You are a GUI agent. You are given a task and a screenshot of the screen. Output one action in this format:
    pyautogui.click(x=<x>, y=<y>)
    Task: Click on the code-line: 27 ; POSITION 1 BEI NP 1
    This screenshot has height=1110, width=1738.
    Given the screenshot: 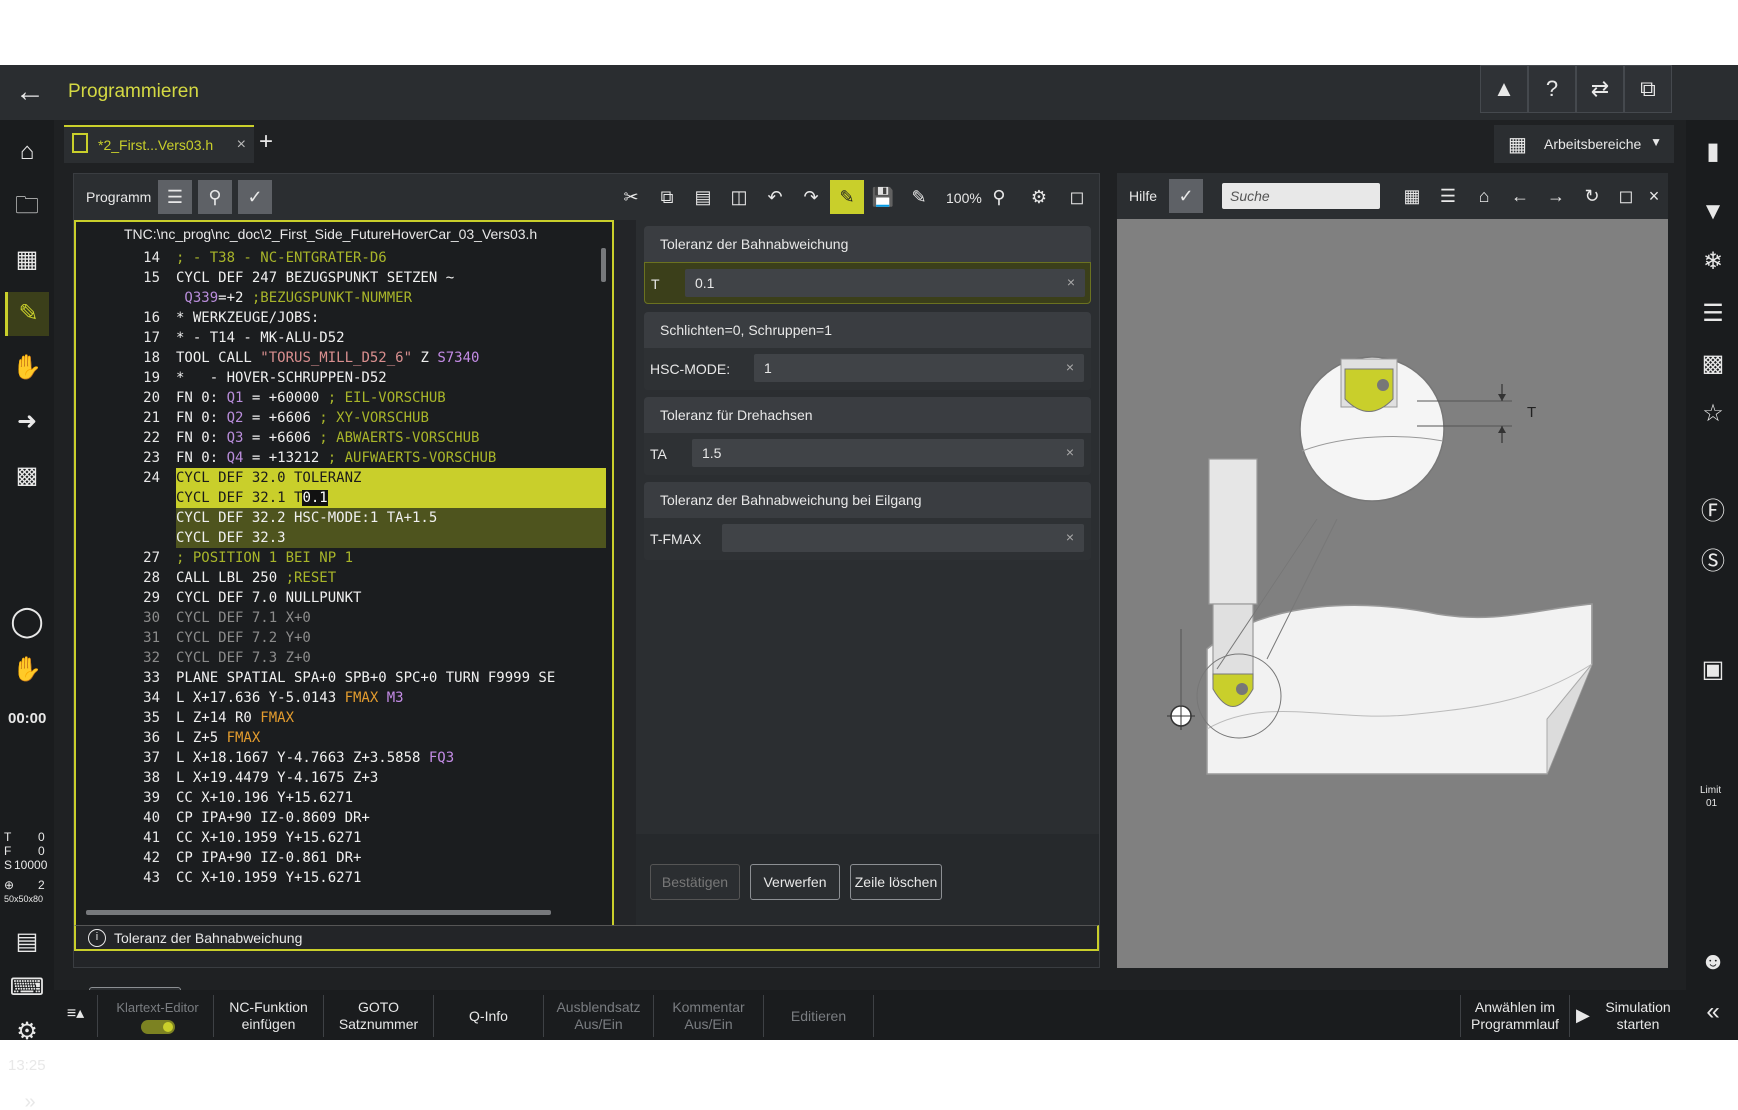 What is the action you would take?
    pyautogui.click(x=341, y=558)
    